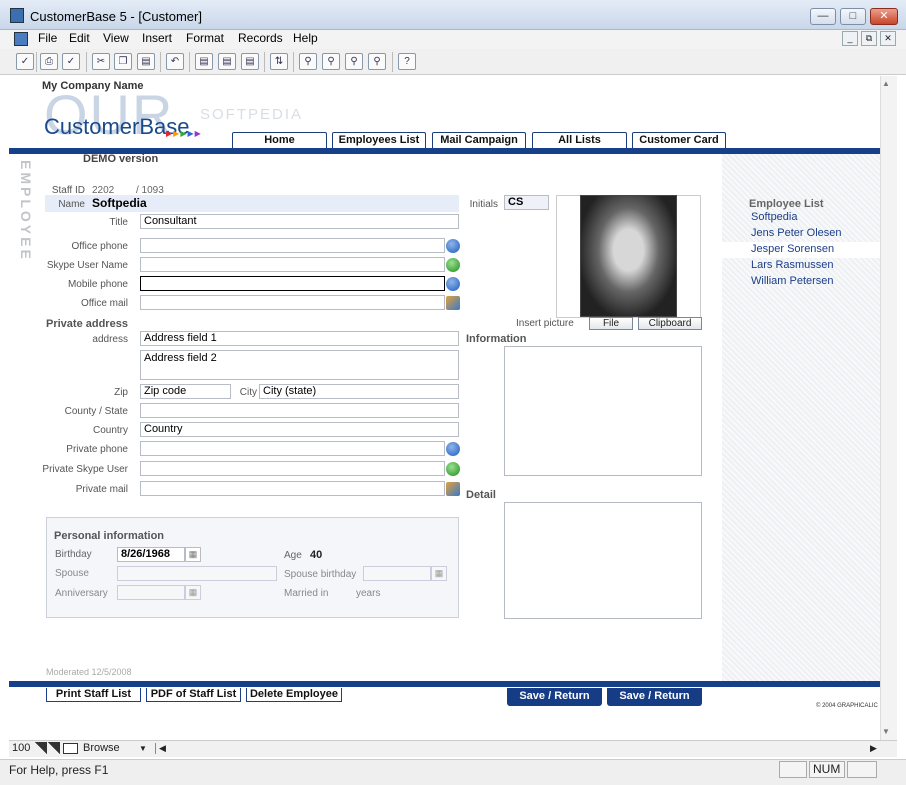  What do you see at coordinates (101, 748) in the screenshot?
I see `mode-select: Browse` at bounding box center [101, 748].